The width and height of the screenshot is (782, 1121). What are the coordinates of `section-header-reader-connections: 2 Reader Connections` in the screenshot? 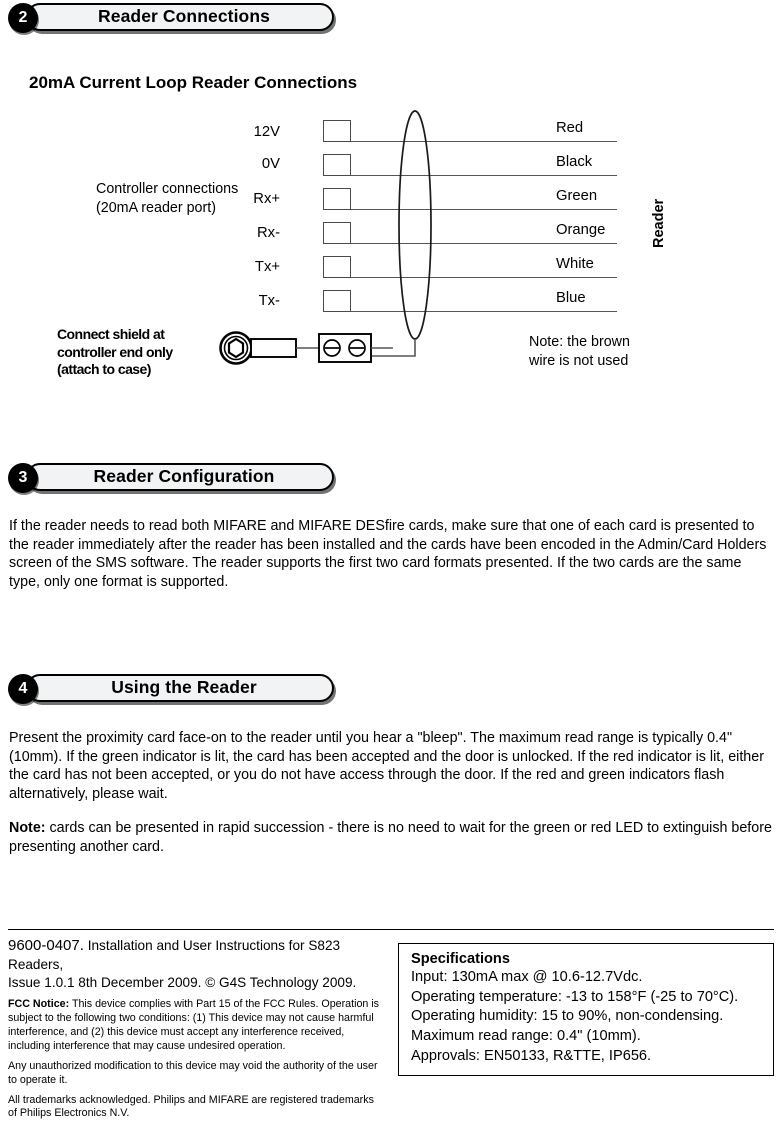 It's located at (171, 18).